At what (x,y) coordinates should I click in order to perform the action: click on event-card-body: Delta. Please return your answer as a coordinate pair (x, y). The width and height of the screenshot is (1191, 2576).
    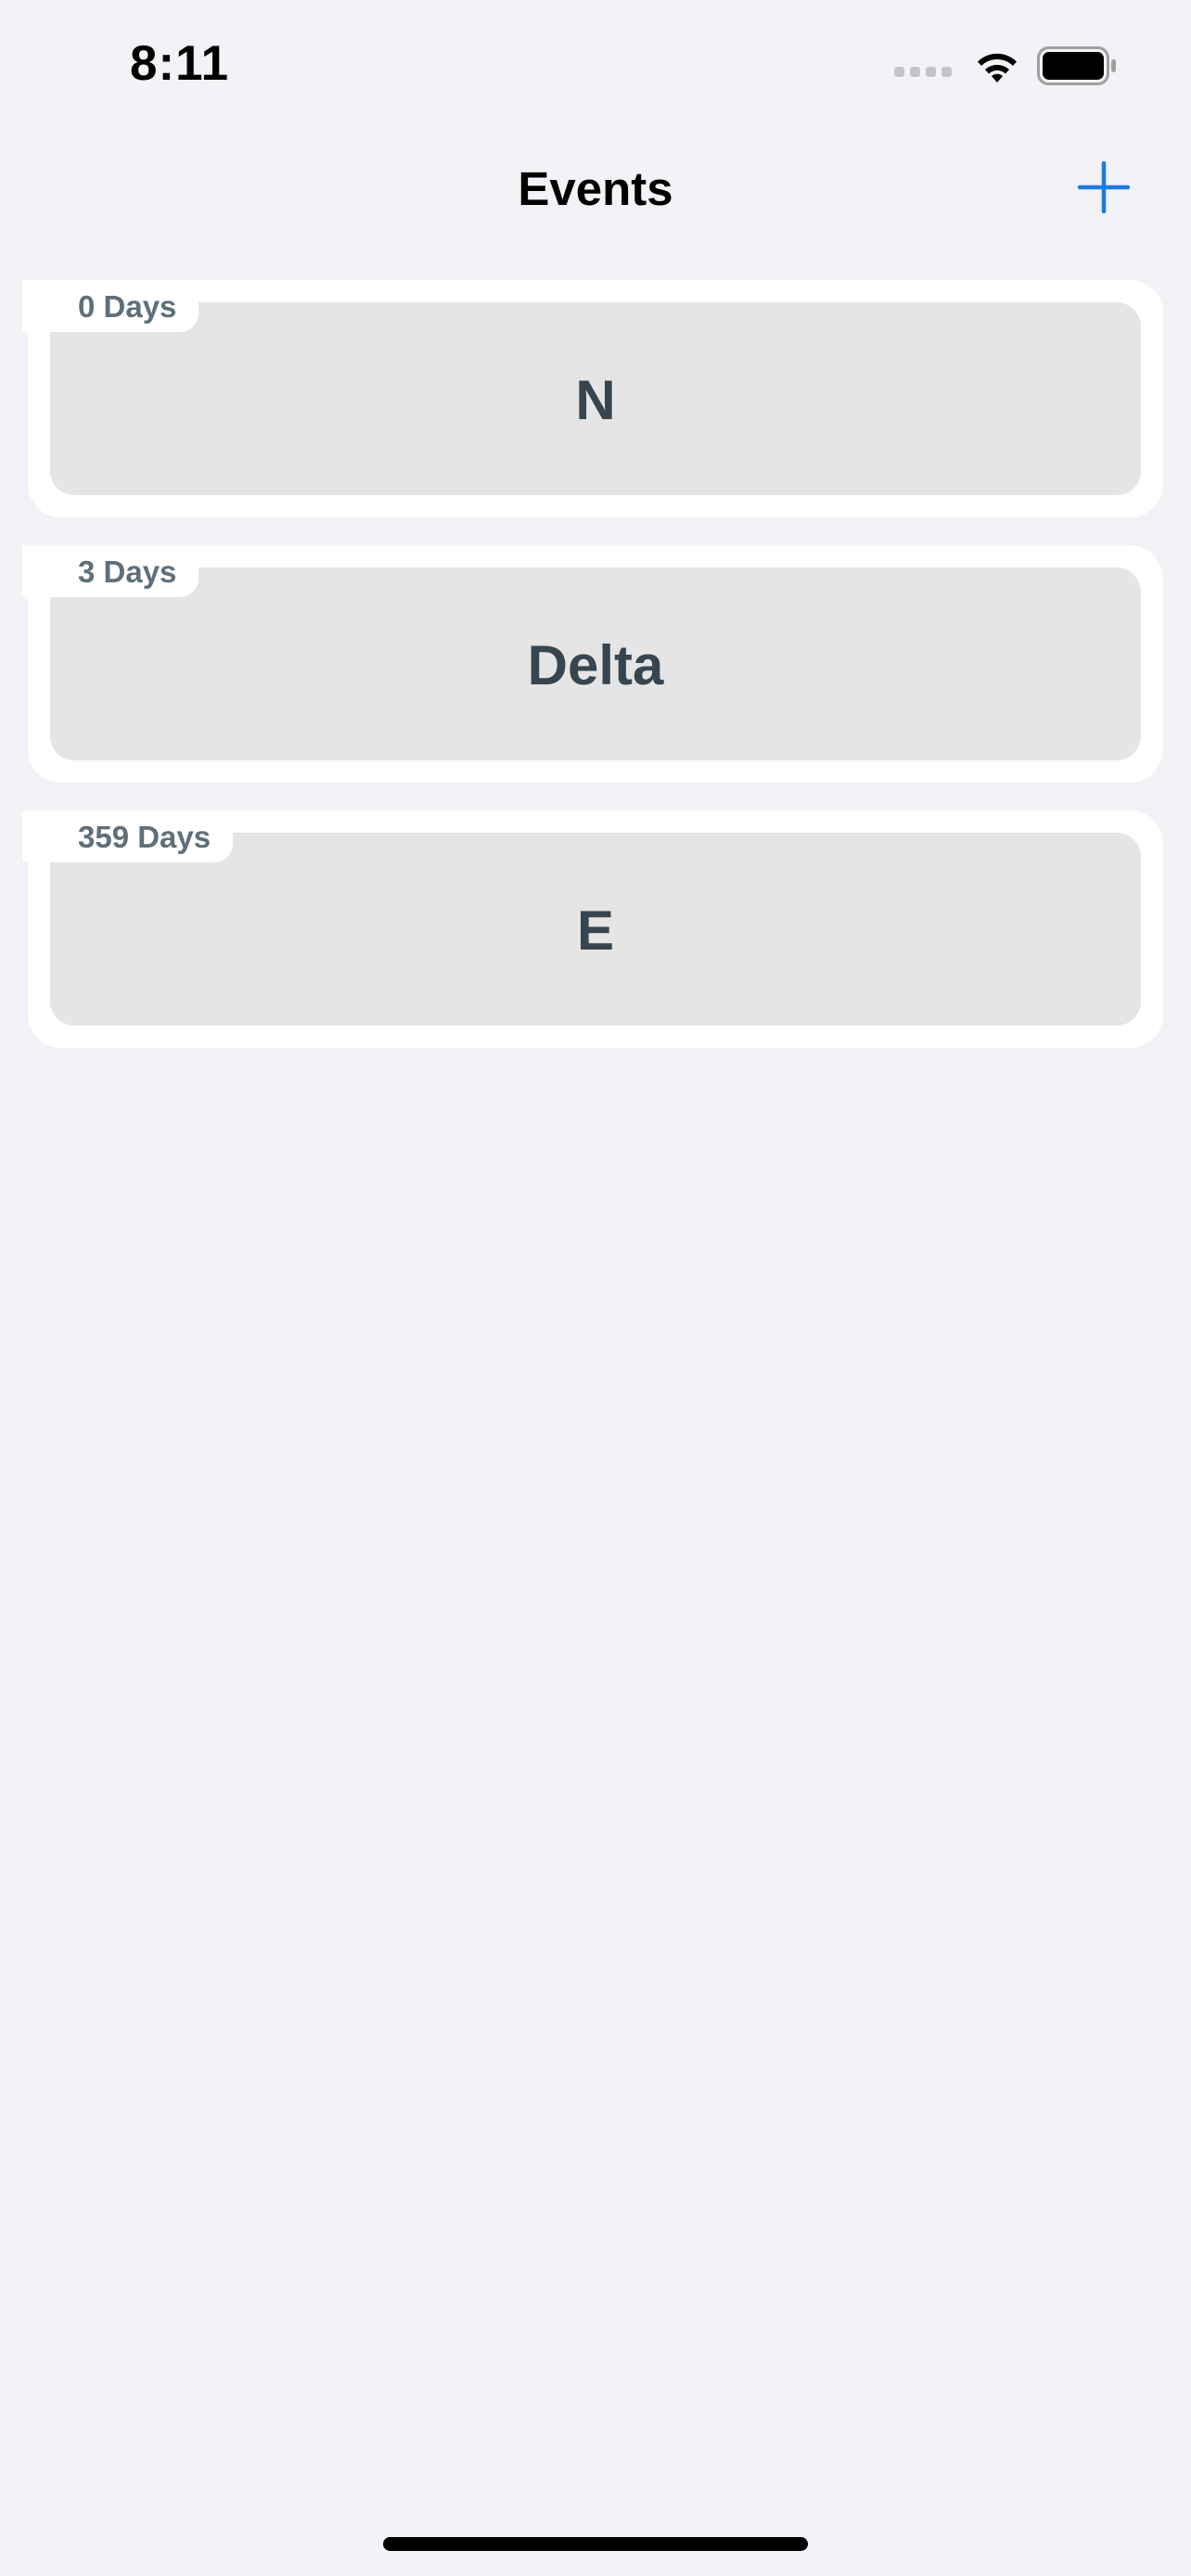
    Looking at the image, I should click on (595, 663).